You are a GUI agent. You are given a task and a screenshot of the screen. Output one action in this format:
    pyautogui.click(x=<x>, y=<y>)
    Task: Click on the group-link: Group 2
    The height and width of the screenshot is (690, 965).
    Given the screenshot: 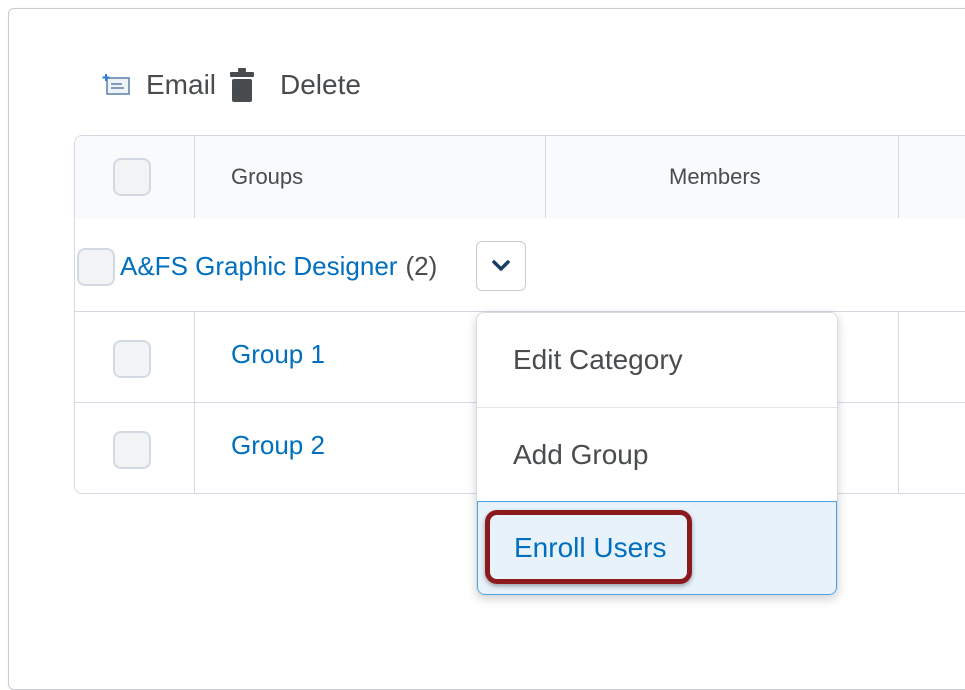 What is the action you would take?
    pyautogui.click(x=278, y=445)
    